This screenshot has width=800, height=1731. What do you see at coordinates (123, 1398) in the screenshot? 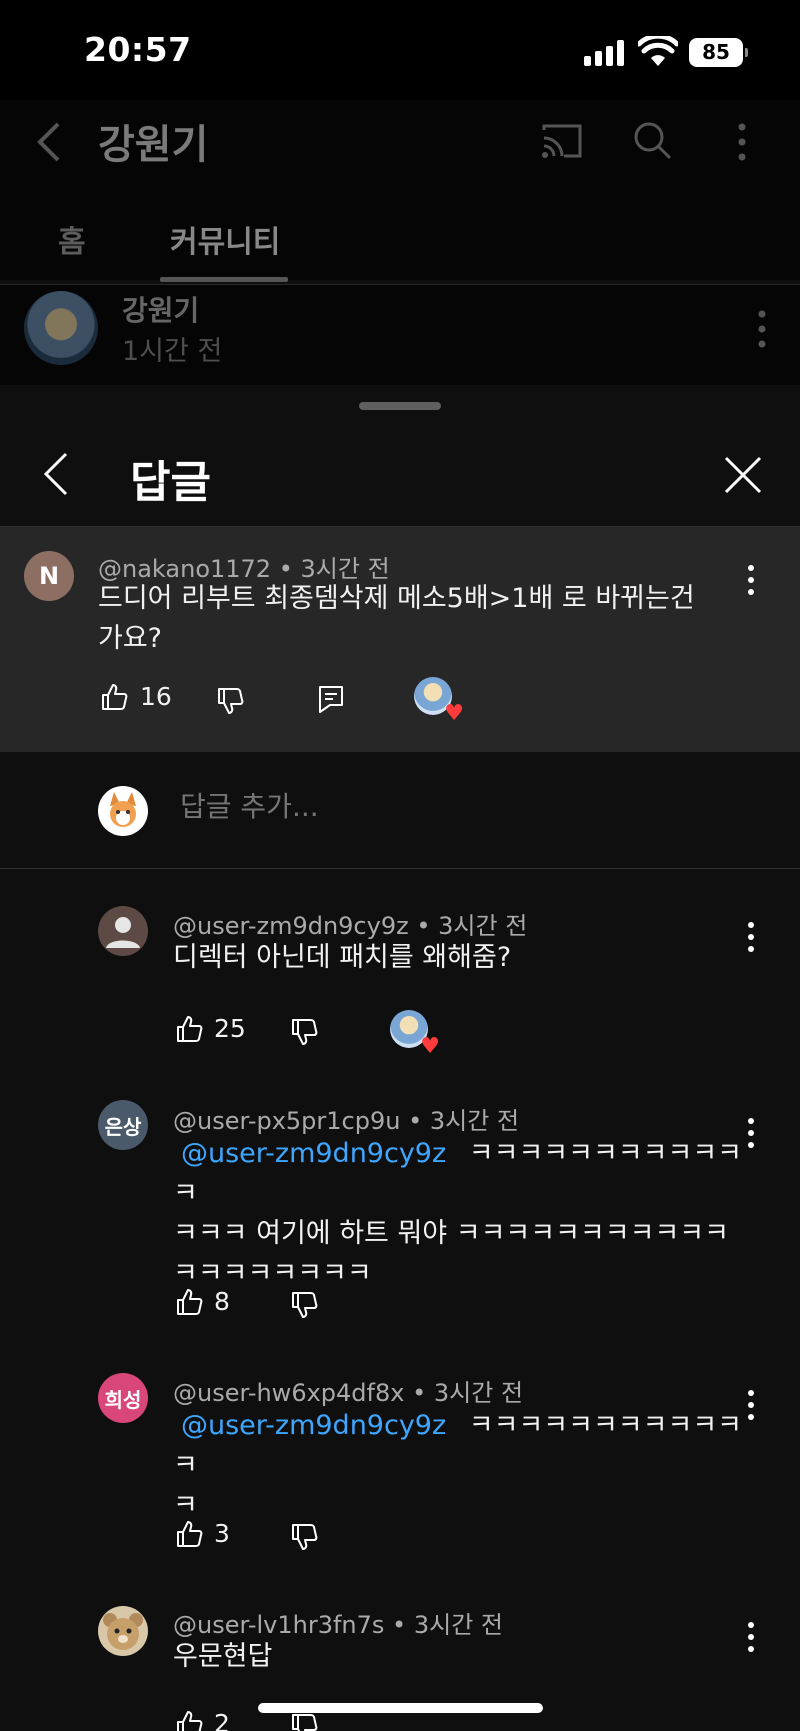
I see `avatar: 희성` at bounding box center [123, 1398].